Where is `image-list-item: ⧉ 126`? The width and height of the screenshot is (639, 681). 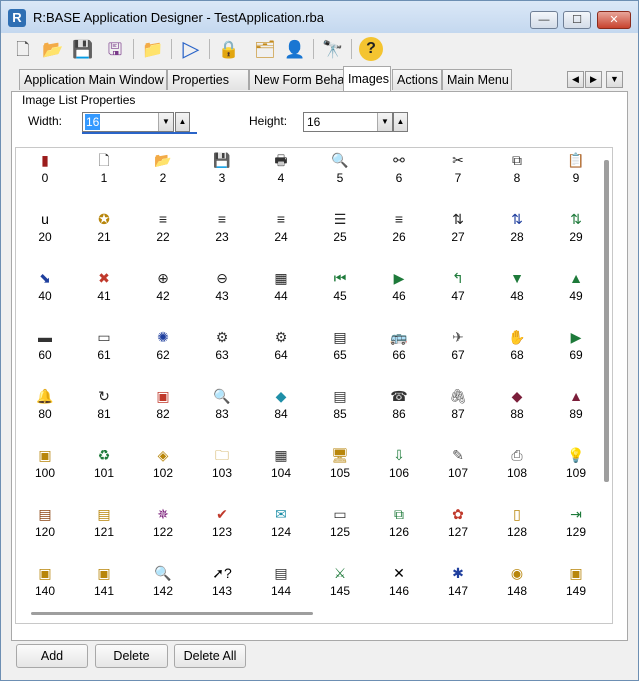 image-list-item: ⧉ 126 is located at coordinates (399, 527).